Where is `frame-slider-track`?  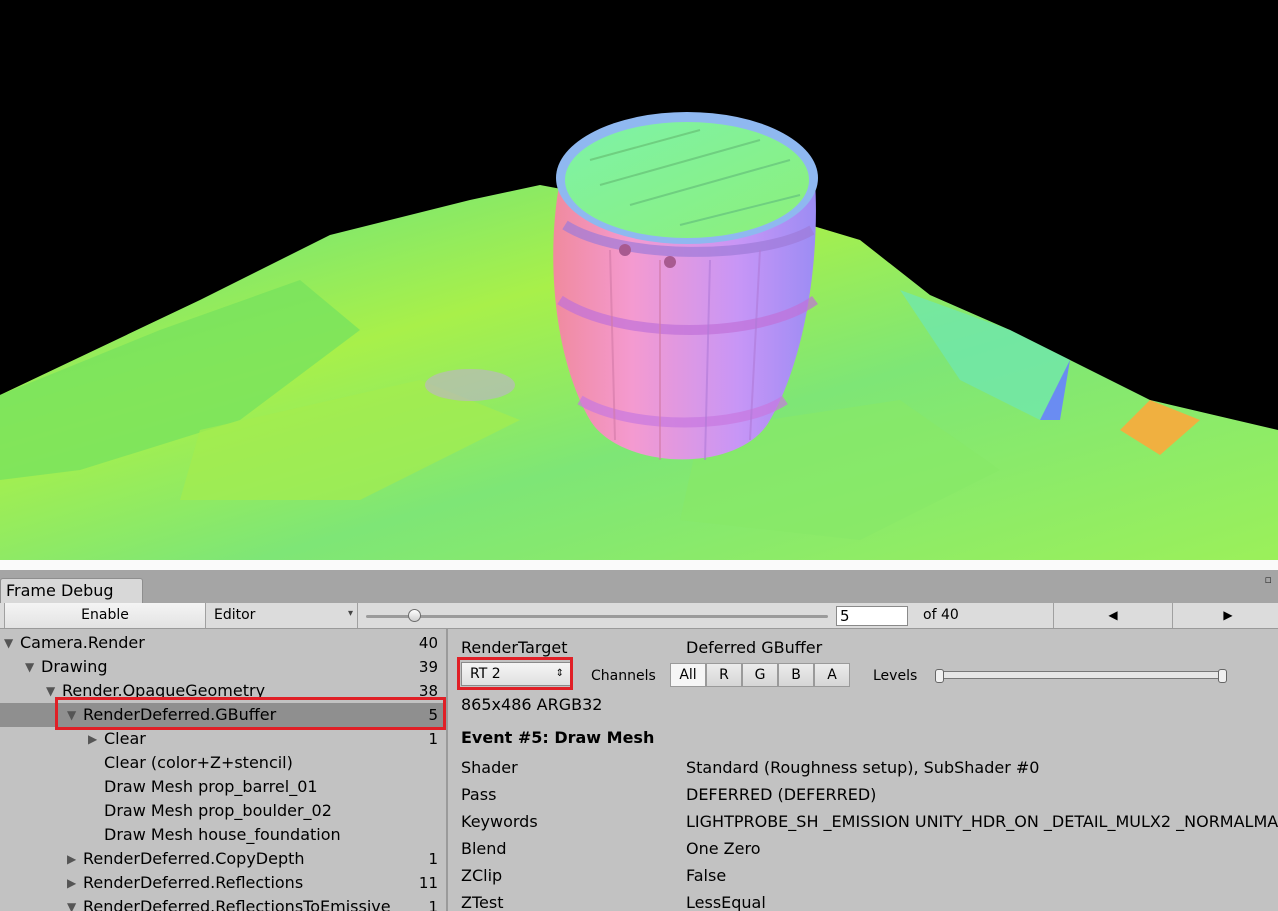
frame-slider-track is located at coordinates (597, 616).